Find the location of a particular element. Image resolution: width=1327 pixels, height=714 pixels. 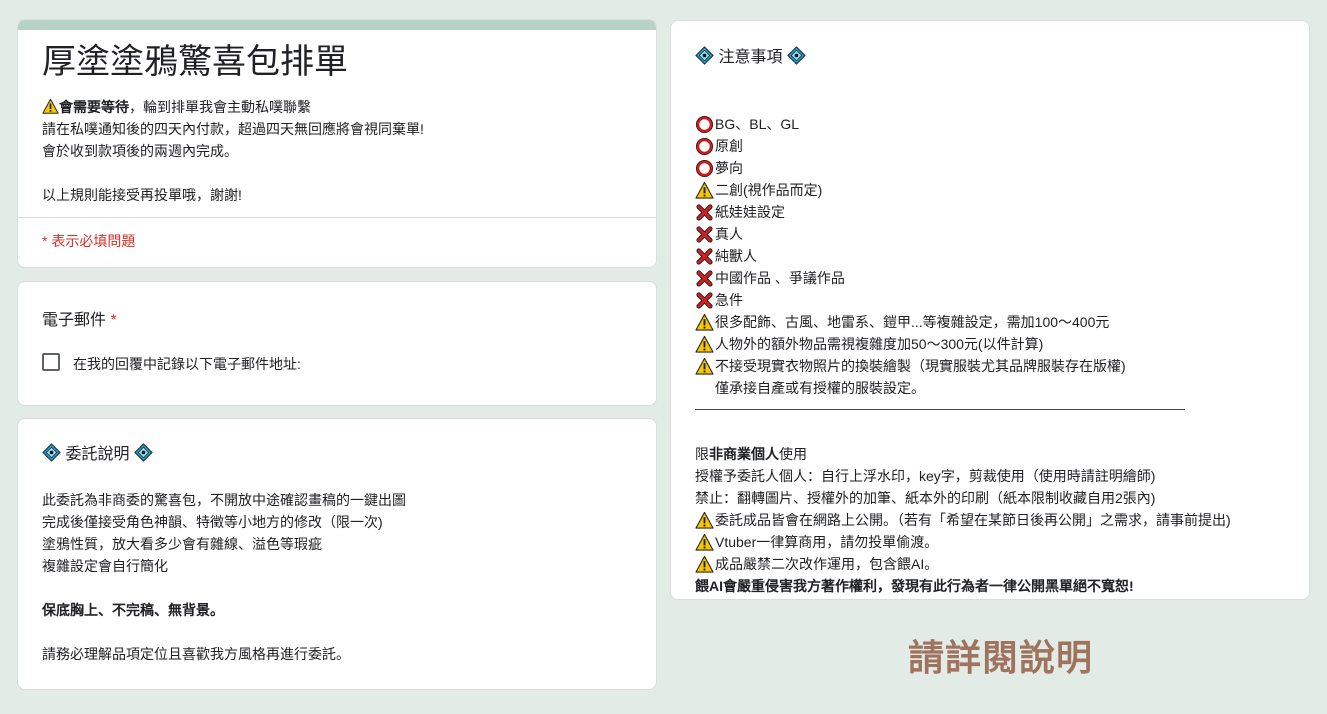

notes-heading: 注意事項 is located at coordinates (750, 57).